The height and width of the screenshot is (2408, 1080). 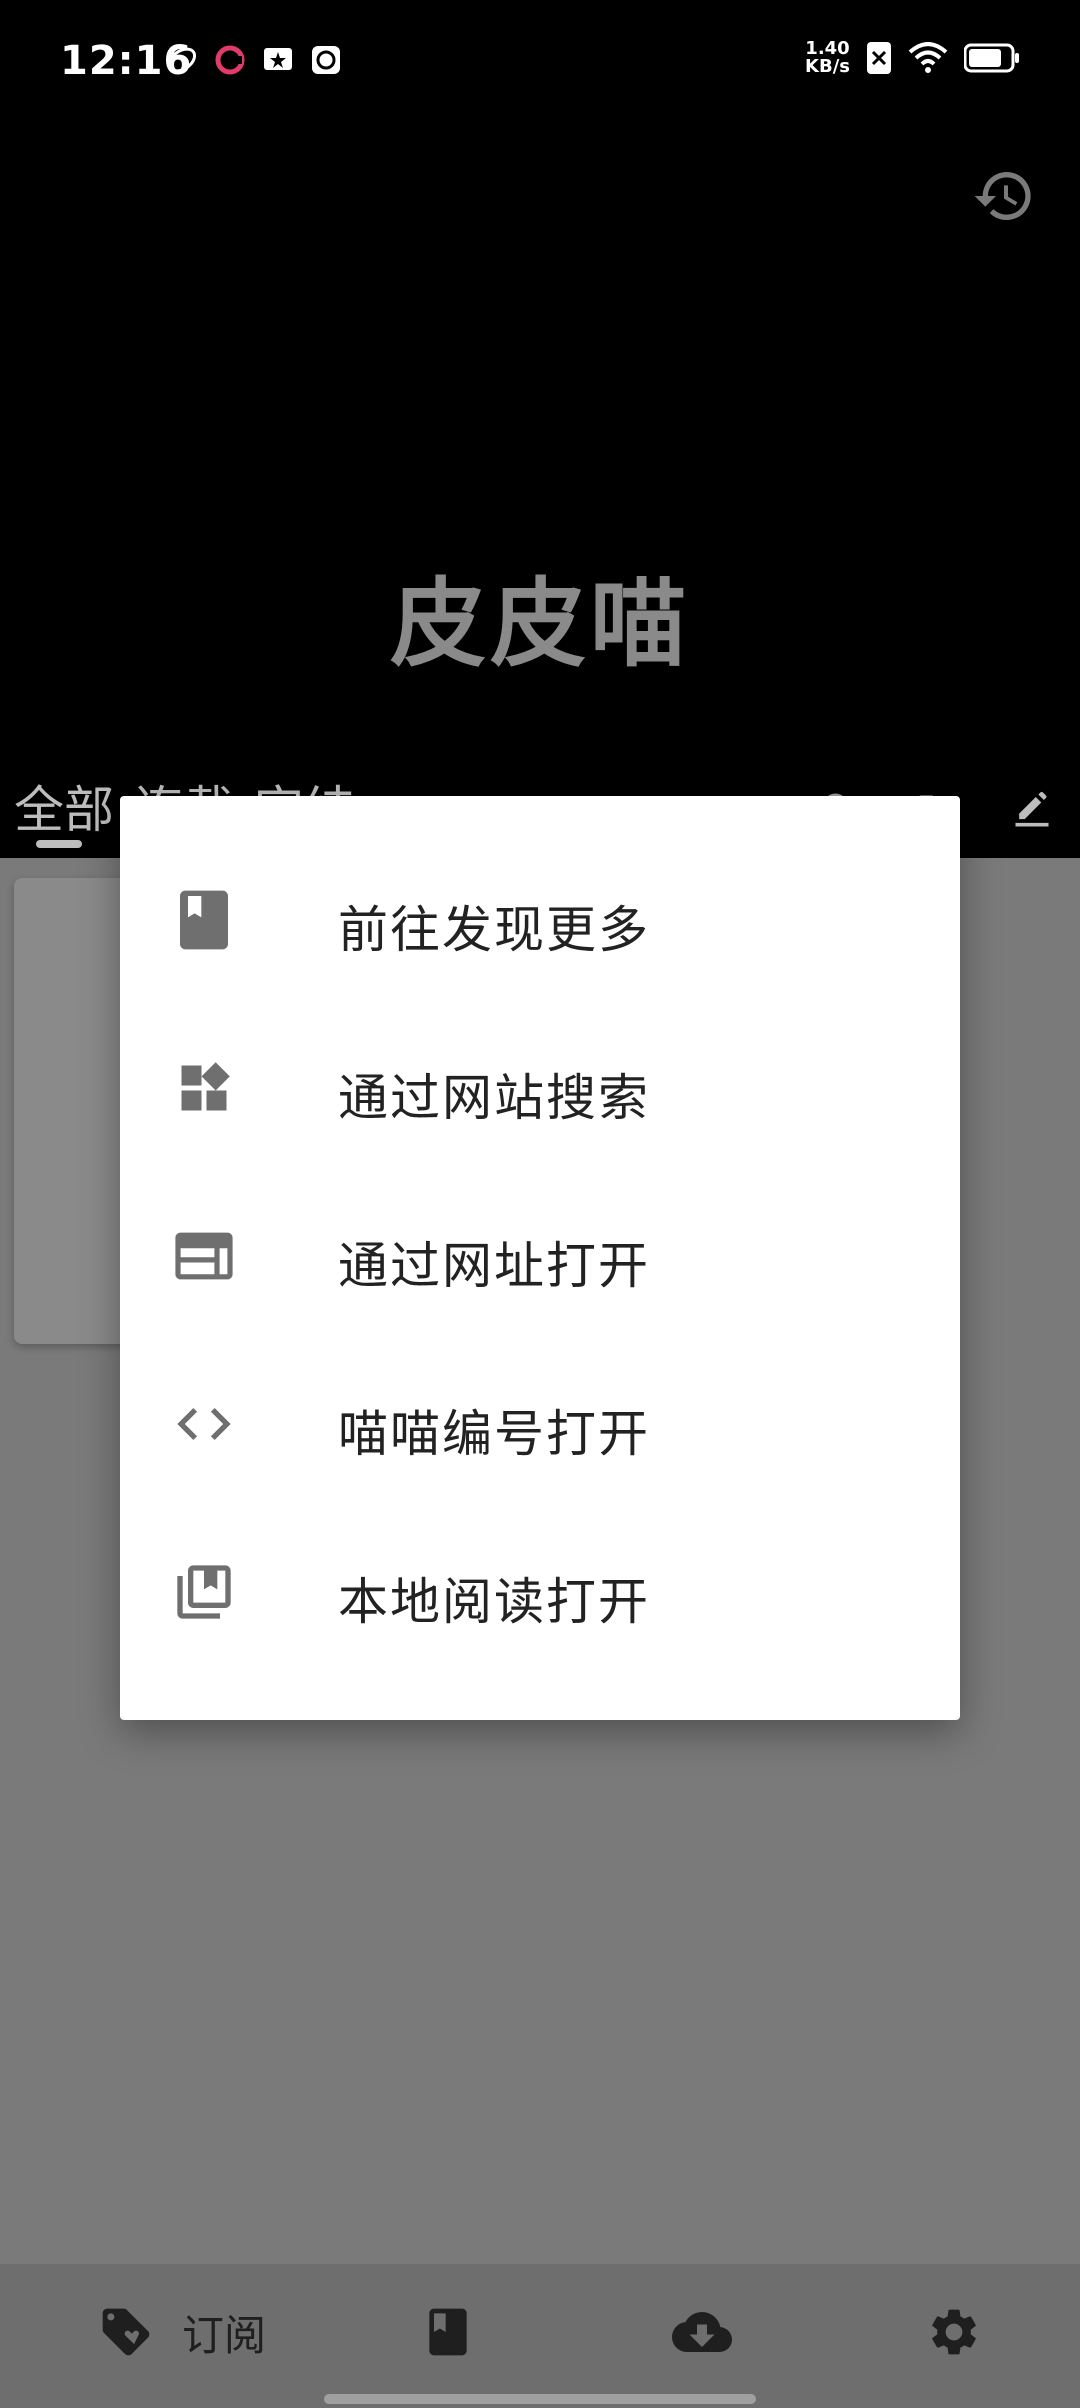 What do you see at coordinates (224, 2335) in the screenshot?
I see `nav-subscribe-label: 订阅` at bounding box center [224, 2335].